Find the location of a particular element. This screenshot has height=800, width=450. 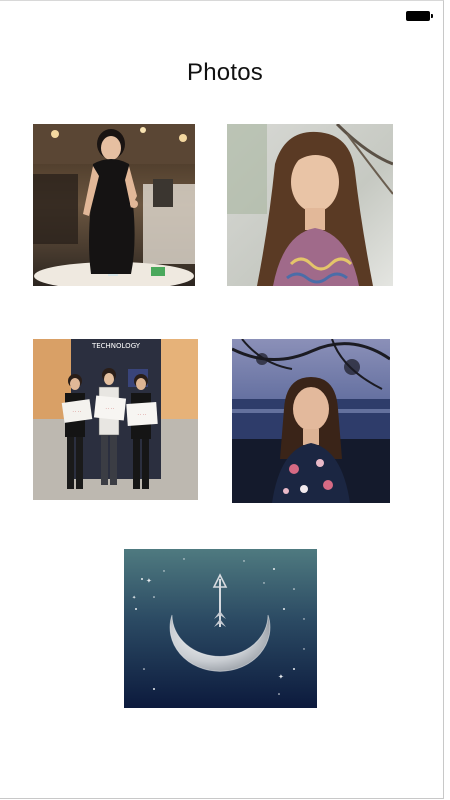

moon-arrow-icon: ✦ ✦ ✦ is located at coordinates (220, 628).